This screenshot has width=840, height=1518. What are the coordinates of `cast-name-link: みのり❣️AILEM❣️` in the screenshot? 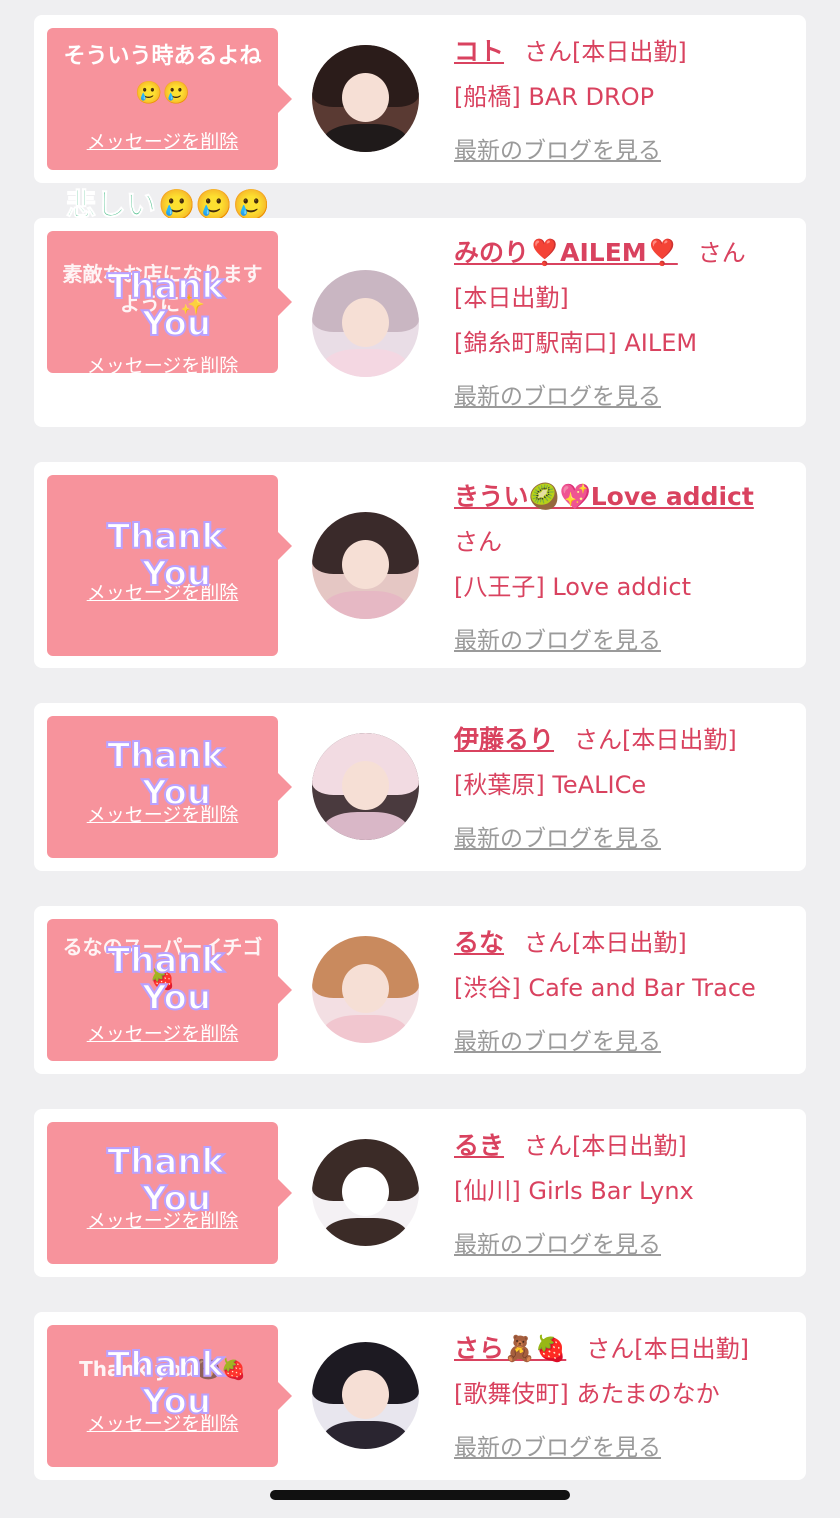 It's located at (566, 252).